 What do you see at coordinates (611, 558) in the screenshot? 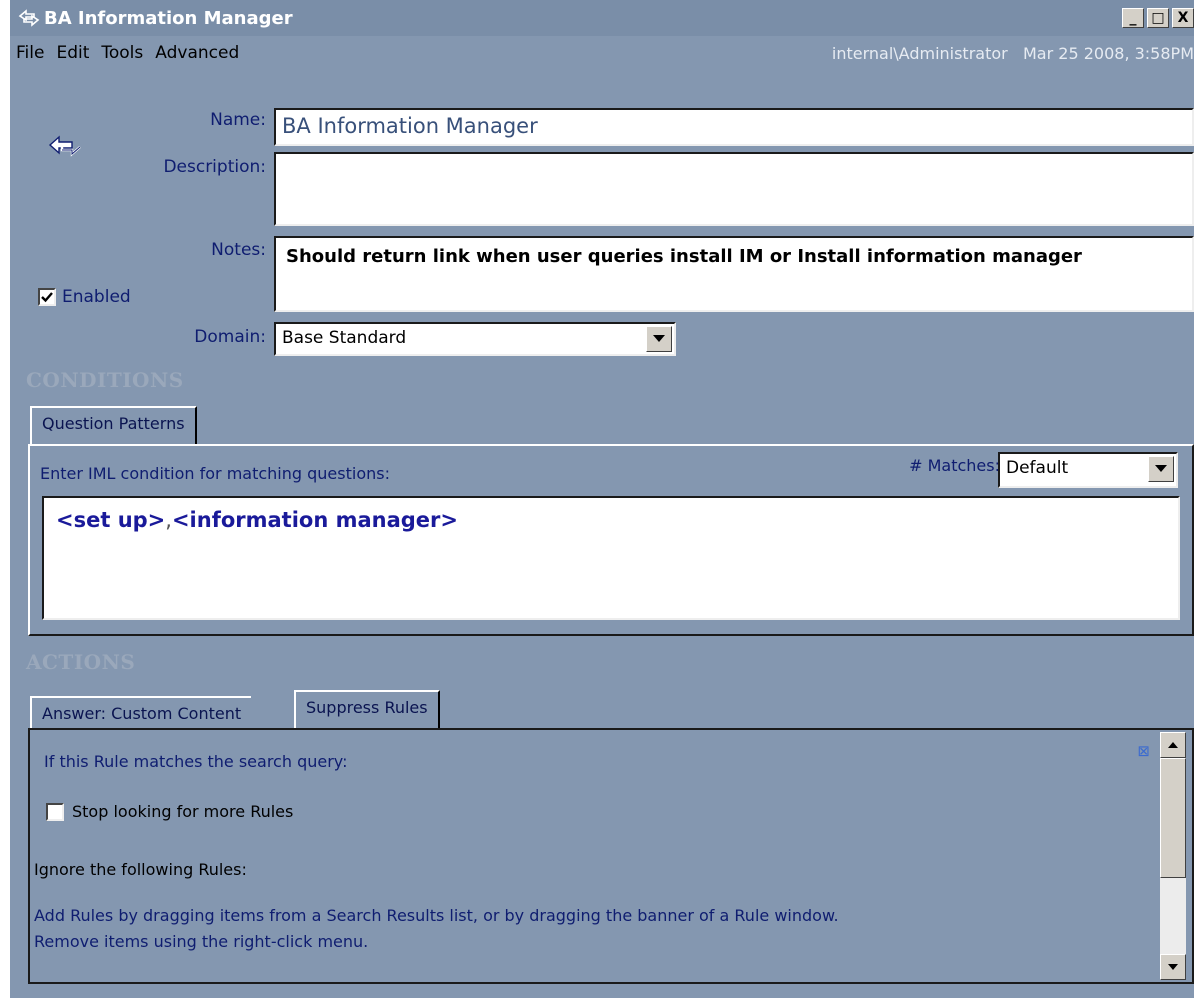
I see `iml-condition-editor: <set up>,<information manager>` at bounding box center [611, 558].